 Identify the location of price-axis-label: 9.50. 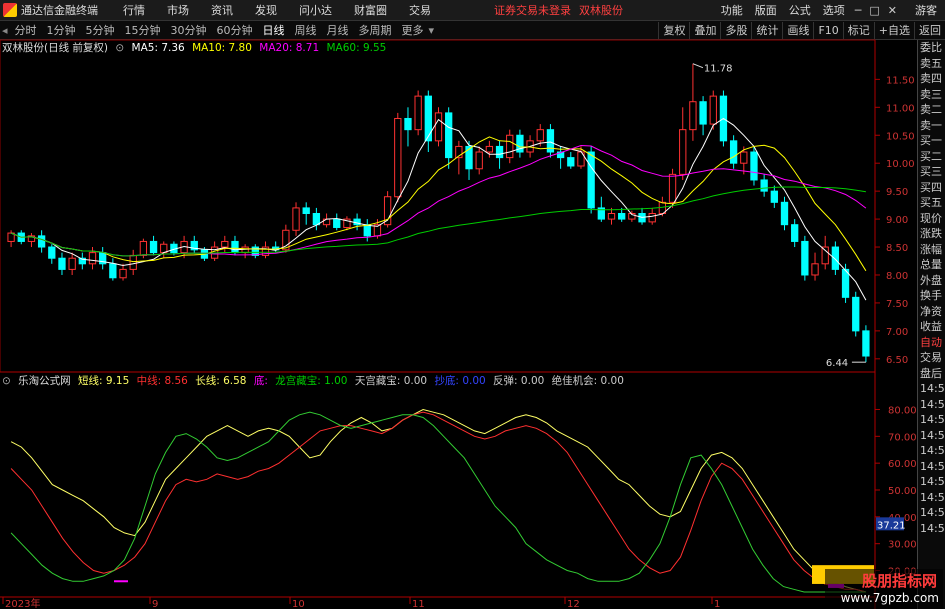
(897, 192).